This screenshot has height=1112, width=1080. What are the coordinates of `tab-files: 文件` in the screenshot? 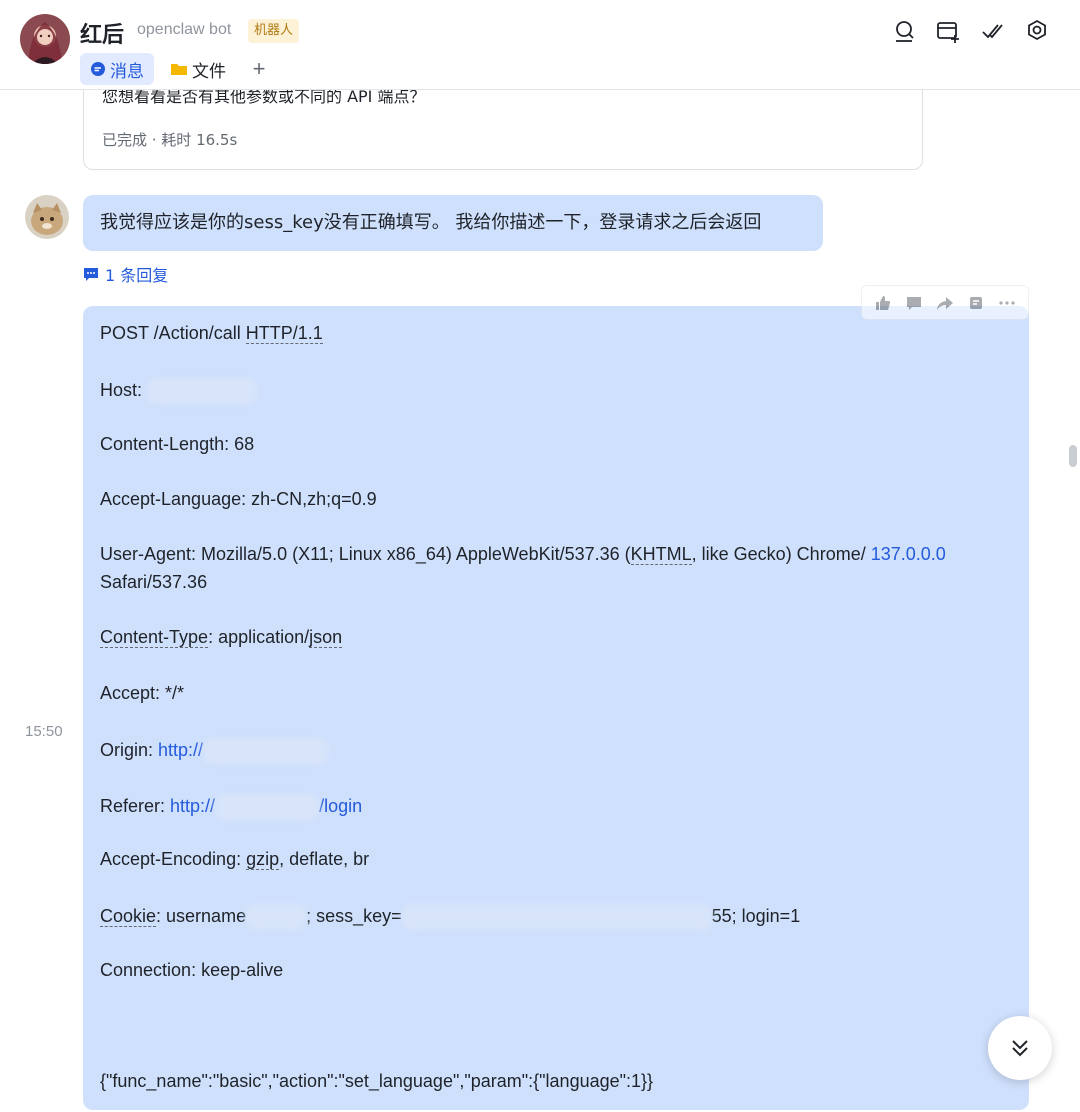 It's located at (198, 69).